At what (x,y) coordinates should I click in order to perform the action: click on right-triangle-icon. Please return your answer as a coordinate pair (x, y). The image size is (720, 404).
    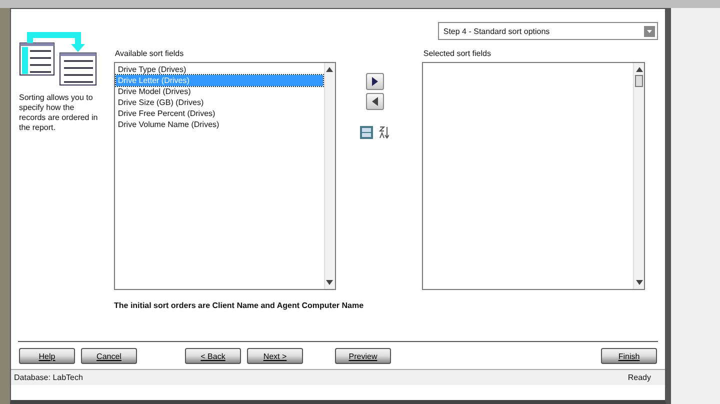
    Looking at the image, I should click on (375, 81).